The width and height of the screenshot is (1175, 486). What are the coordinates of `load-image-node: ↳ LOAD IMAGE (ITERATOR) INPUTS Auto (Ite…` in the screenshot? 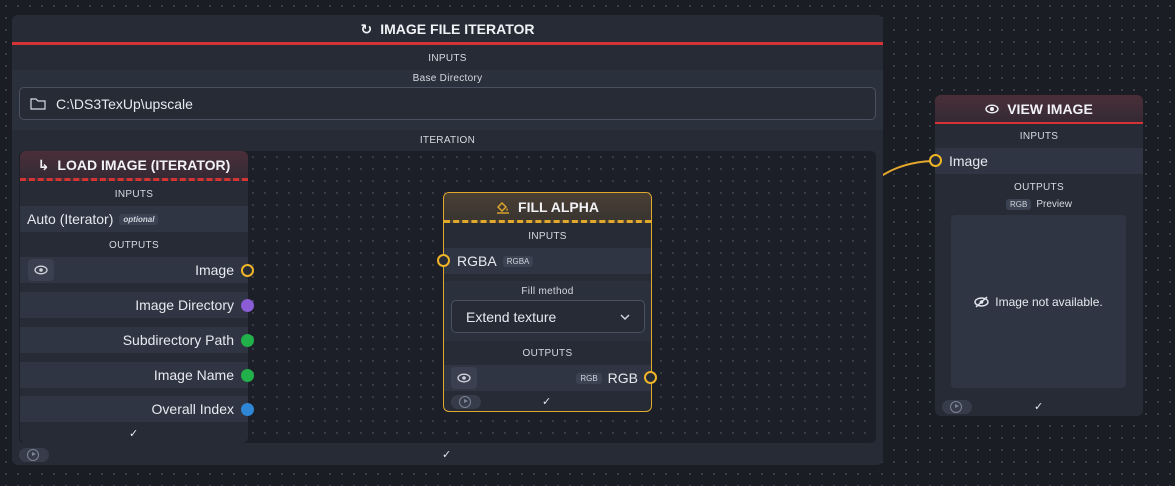 It's located at (134, 297).